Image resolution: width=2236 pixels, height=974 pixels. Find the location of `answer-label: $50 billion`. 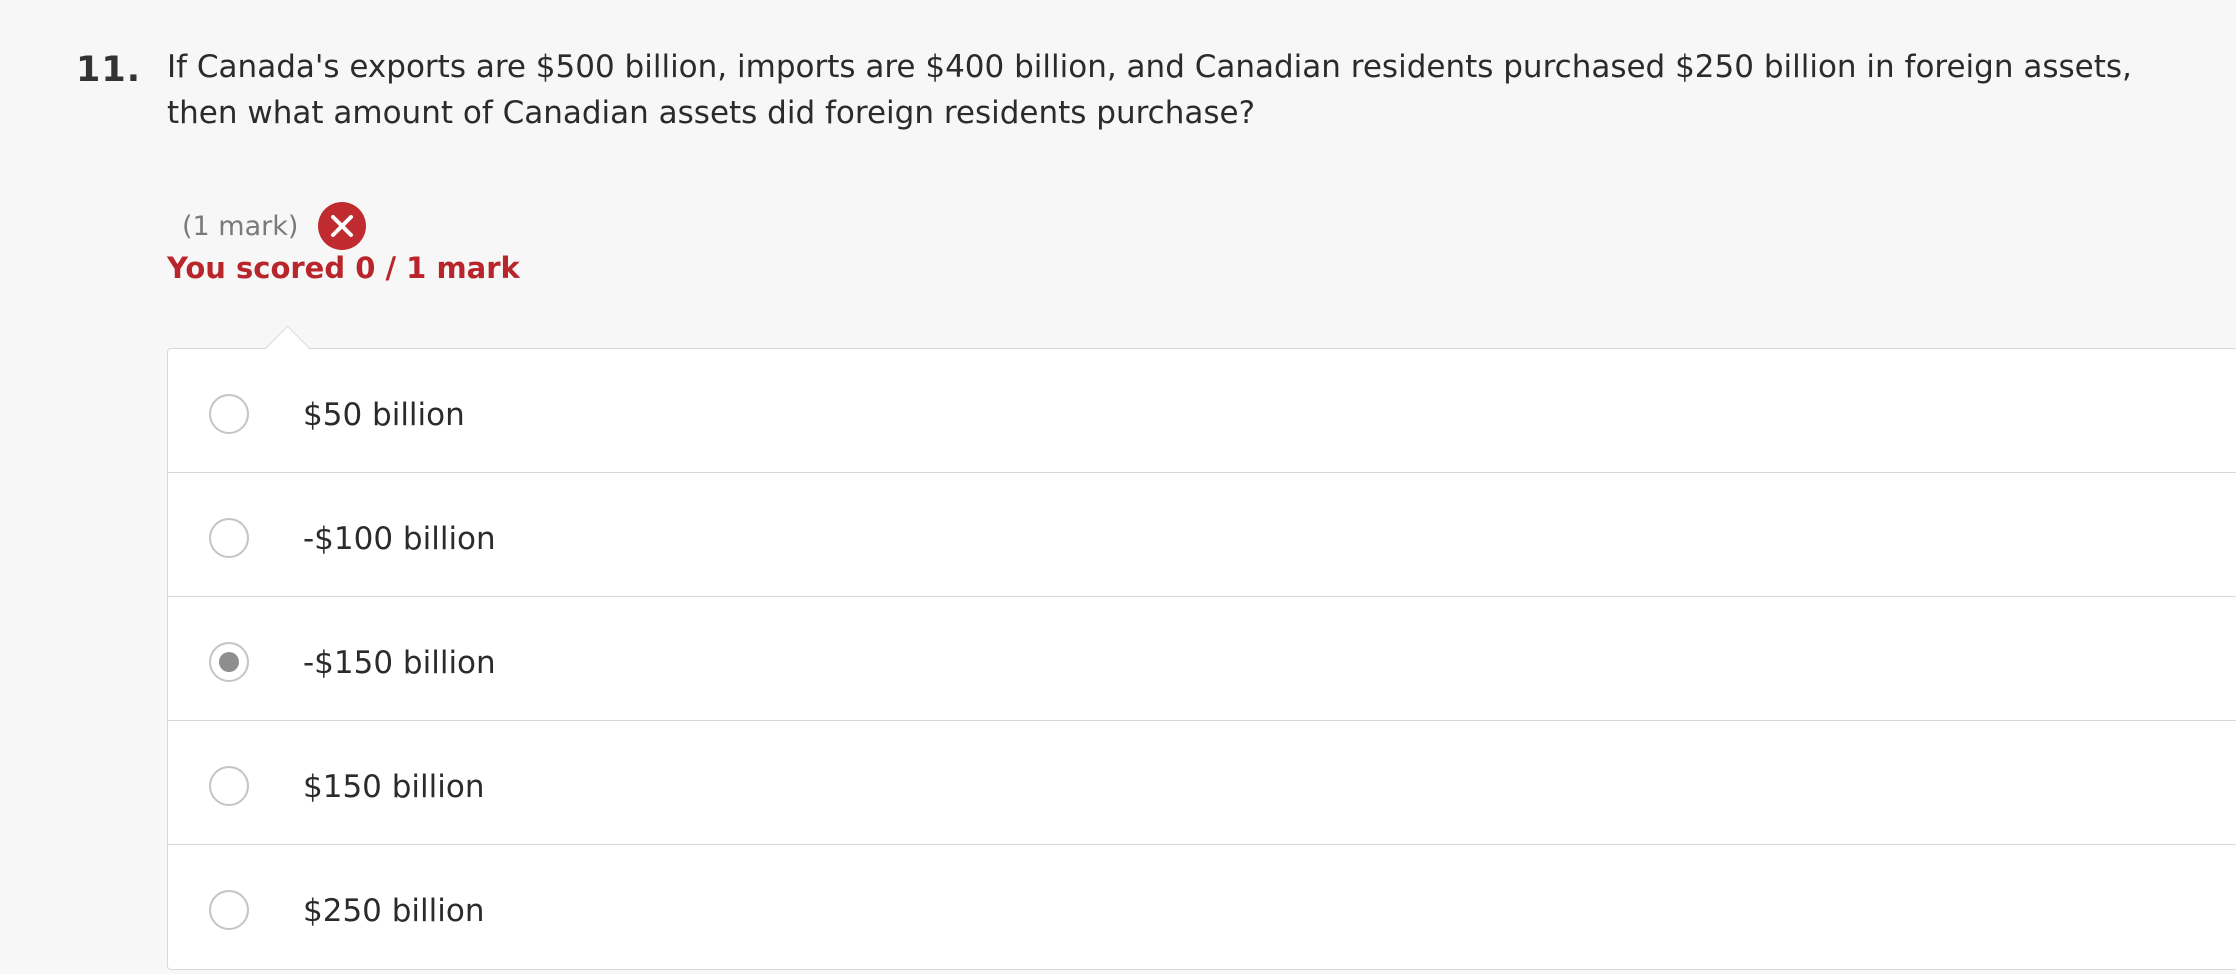

answer-label: $50 billion is located at coordinates (384, 415).